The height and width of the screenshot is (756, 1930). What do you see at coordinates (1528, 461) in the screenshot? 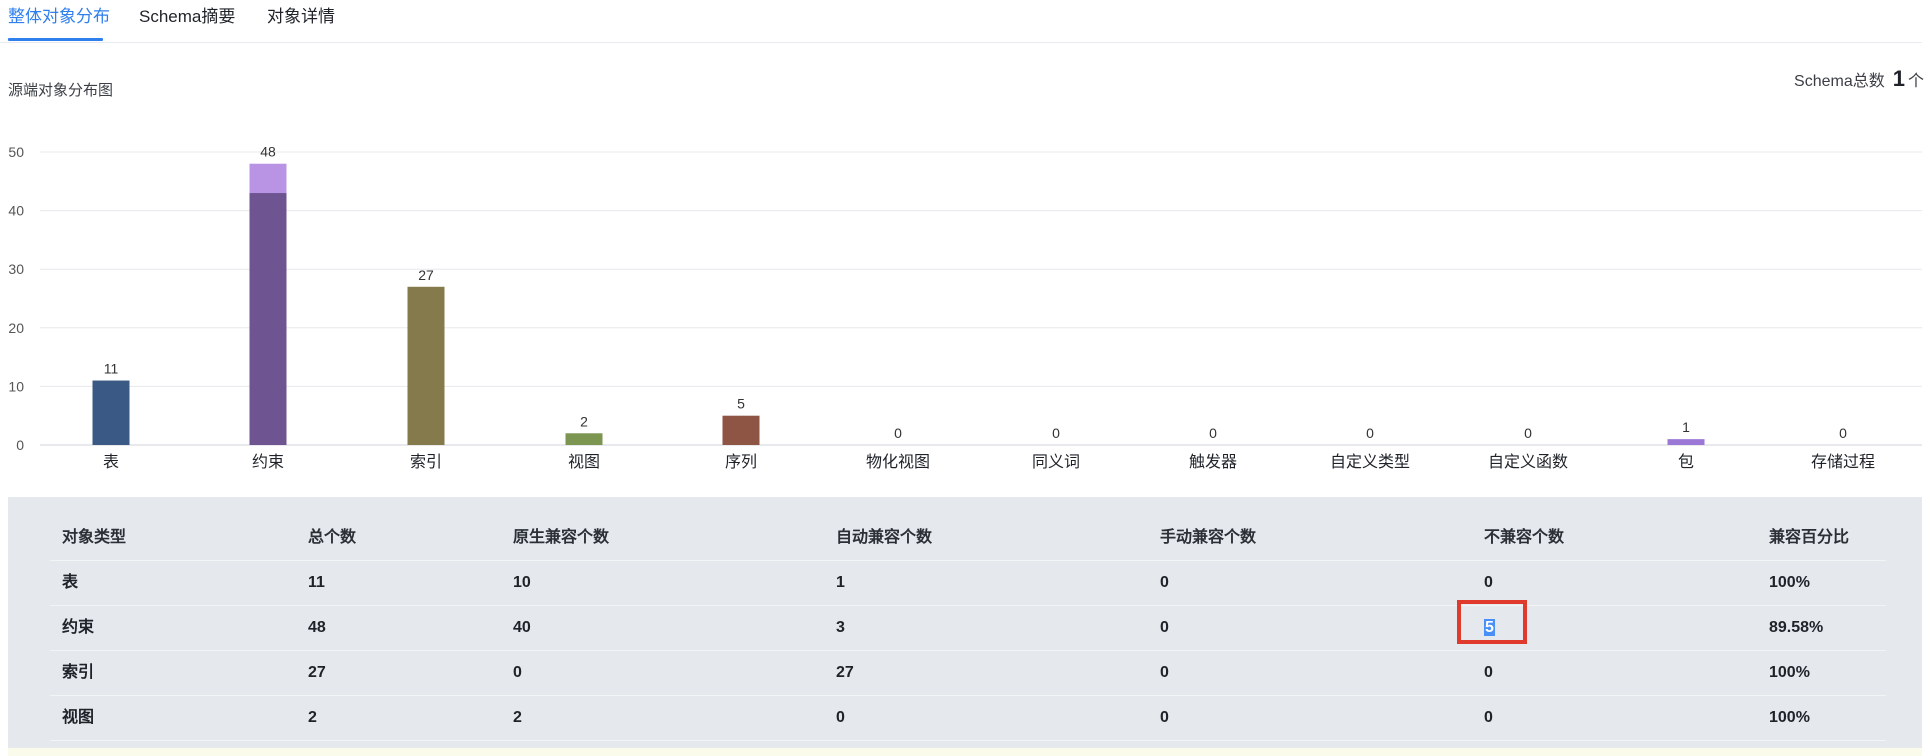
I see `x-tick-label: 自定义函数` at bounding box center [1528, 461].